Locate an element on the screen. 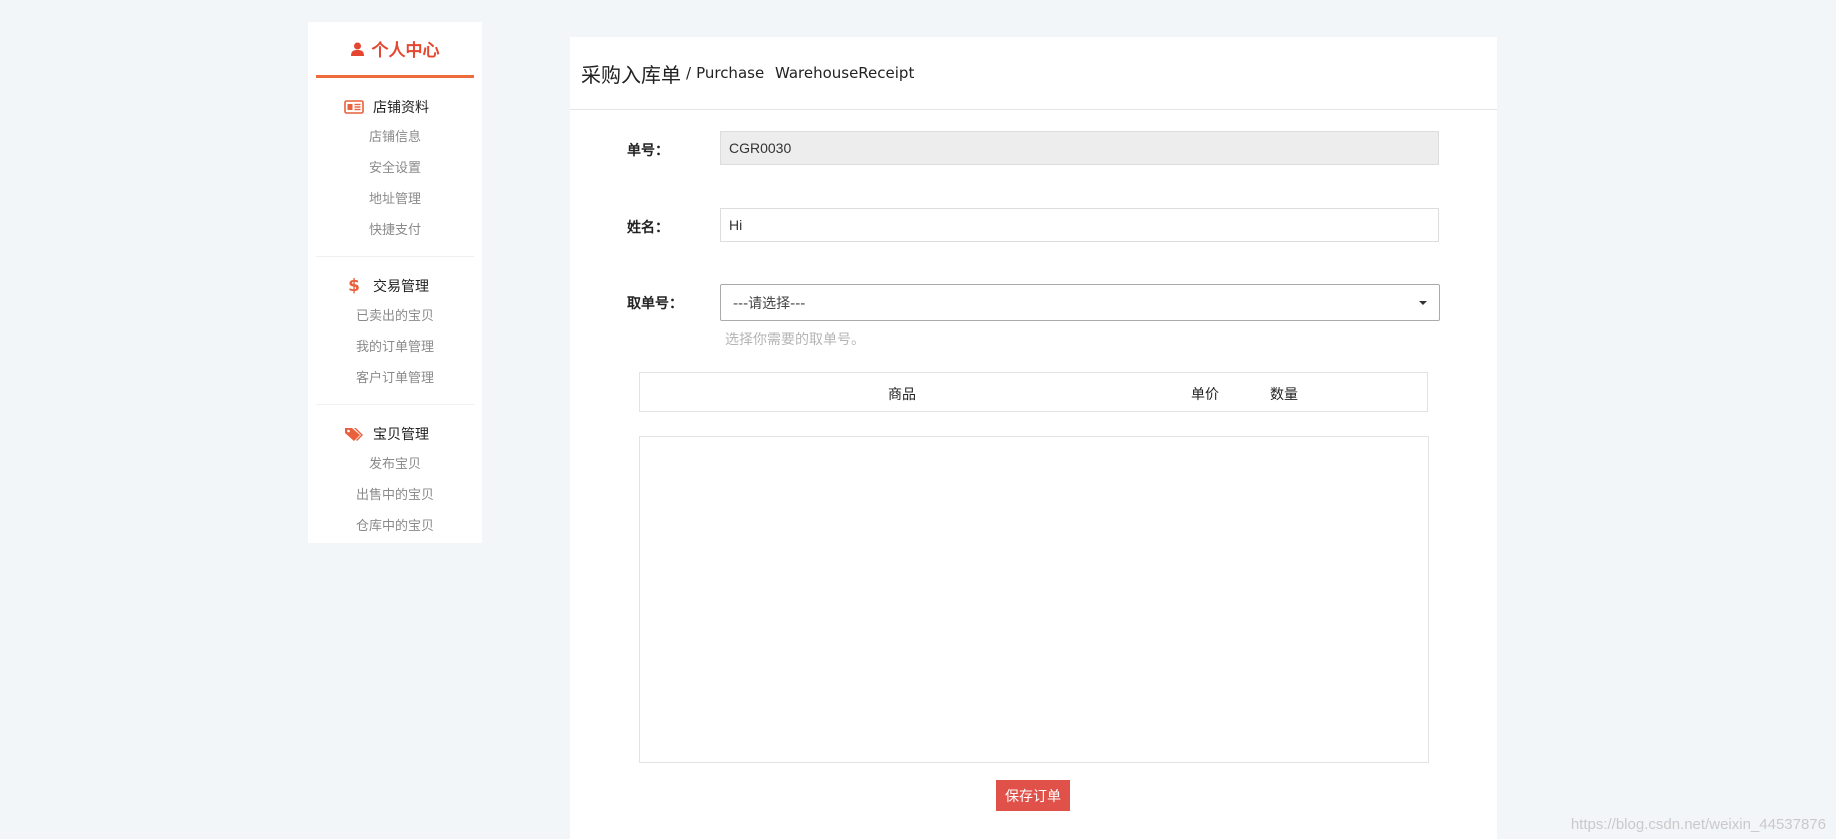 The height and width of the screenshot is (839, 1836). sidebar-item-security: 安全设置 is located at coordinates (395, 168).